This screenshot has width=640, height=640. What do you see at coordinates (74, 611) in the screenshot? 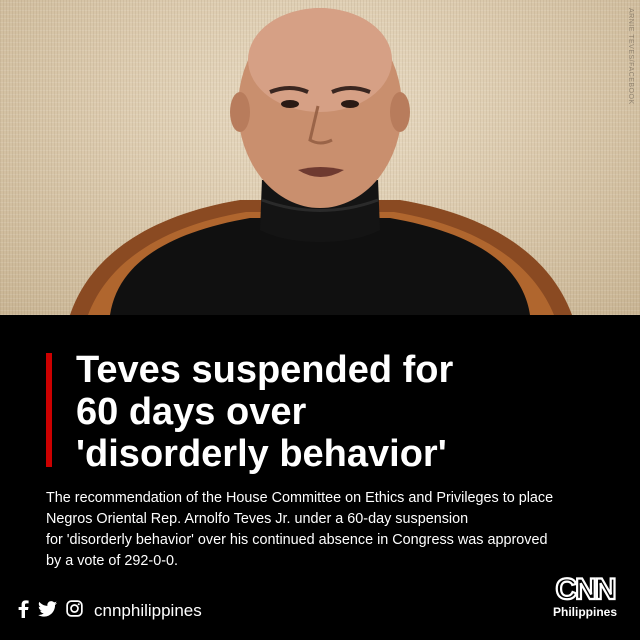
I see `instagram-icon` at bounding box center [74, 611].